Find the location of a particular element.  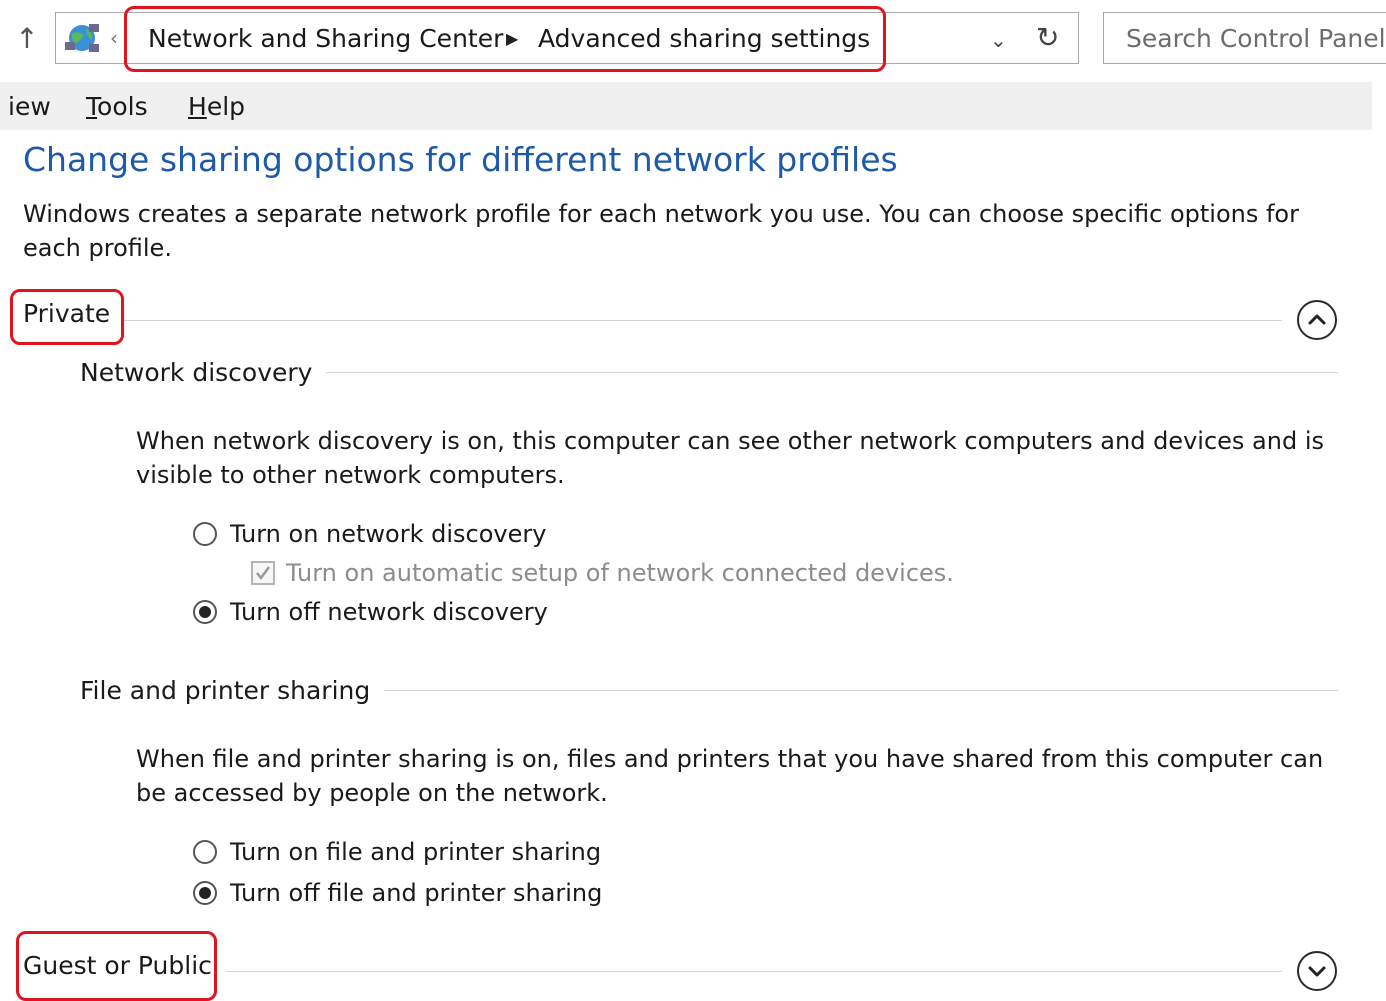

checkmark-icon is located at coordinates (263, 573).